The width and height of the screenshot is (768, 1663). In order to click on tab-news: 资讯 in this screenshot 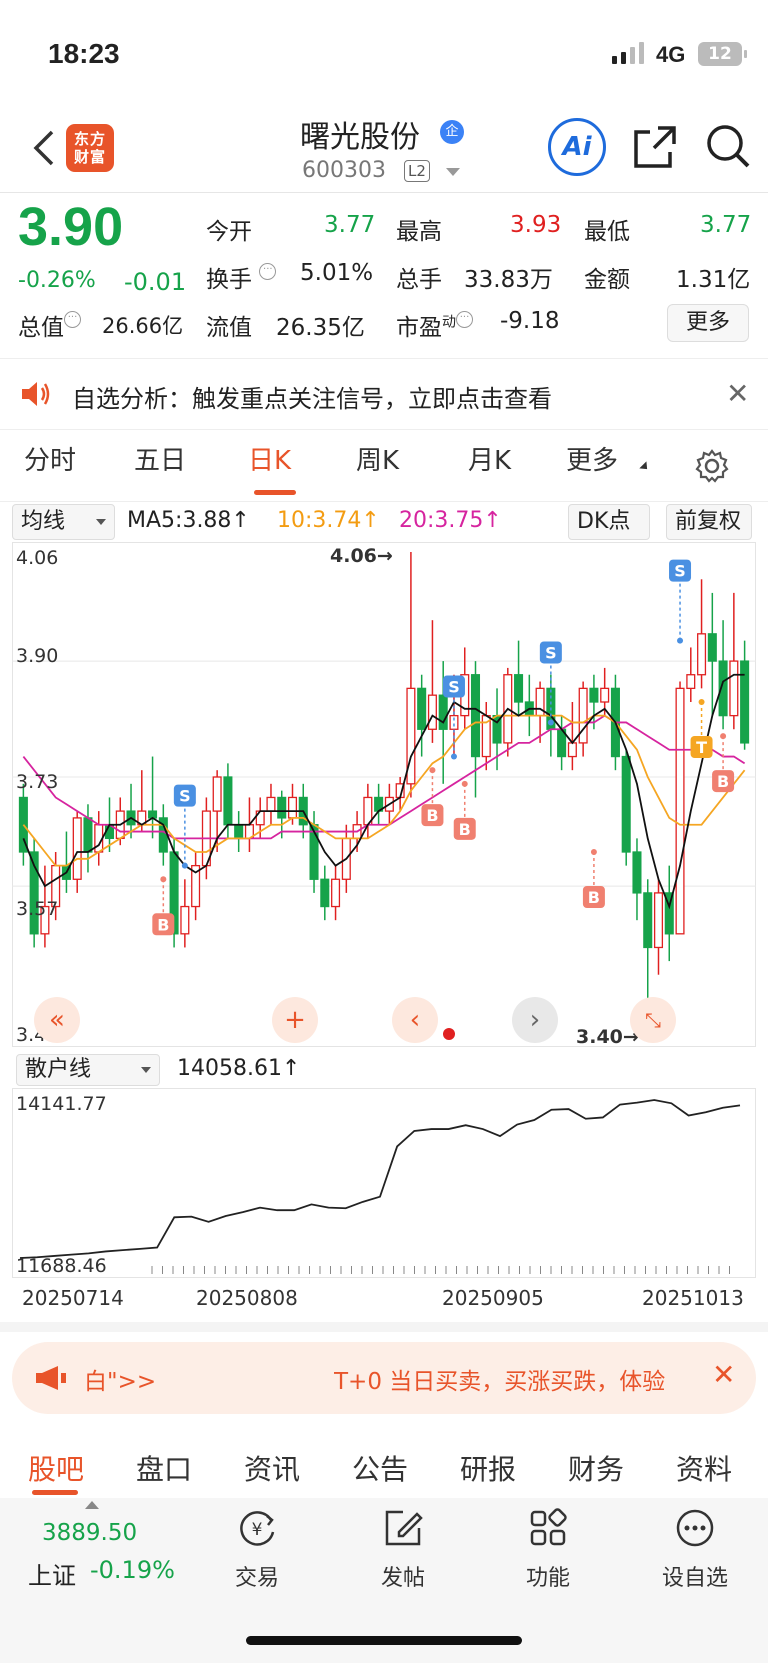, I will do `click(272, 1468)`.